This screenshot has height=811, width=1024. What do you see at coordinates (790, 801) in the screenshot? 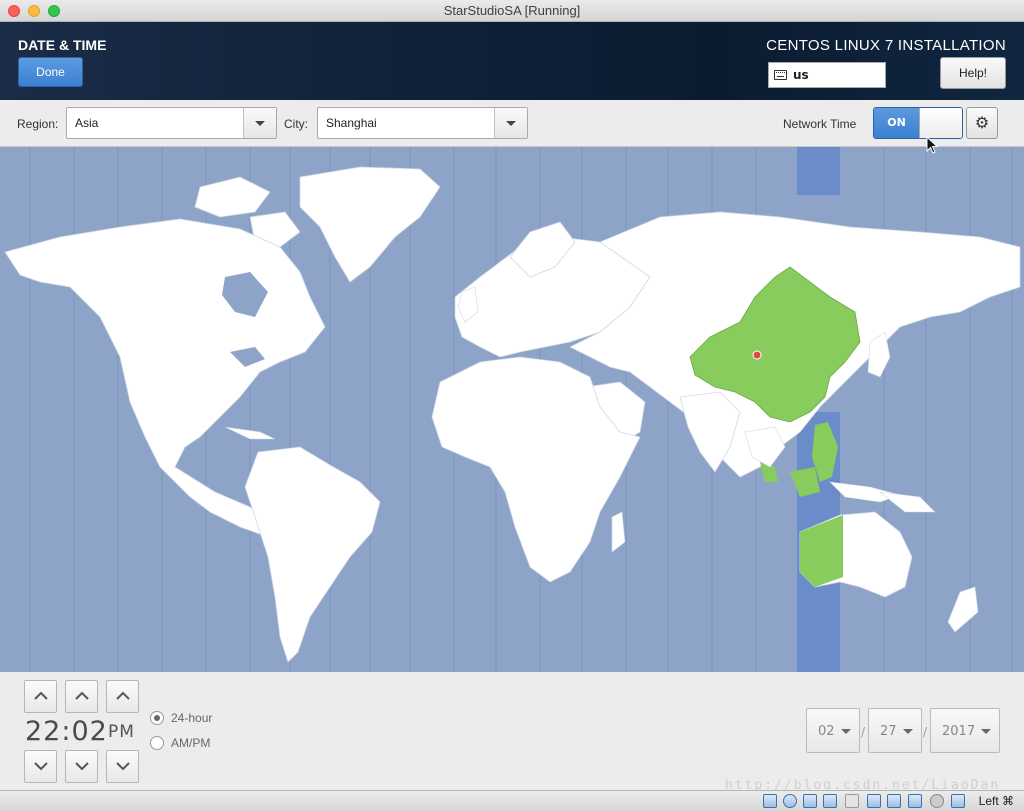
I see `optical-drive-icon` at bounding box center [790, 801].